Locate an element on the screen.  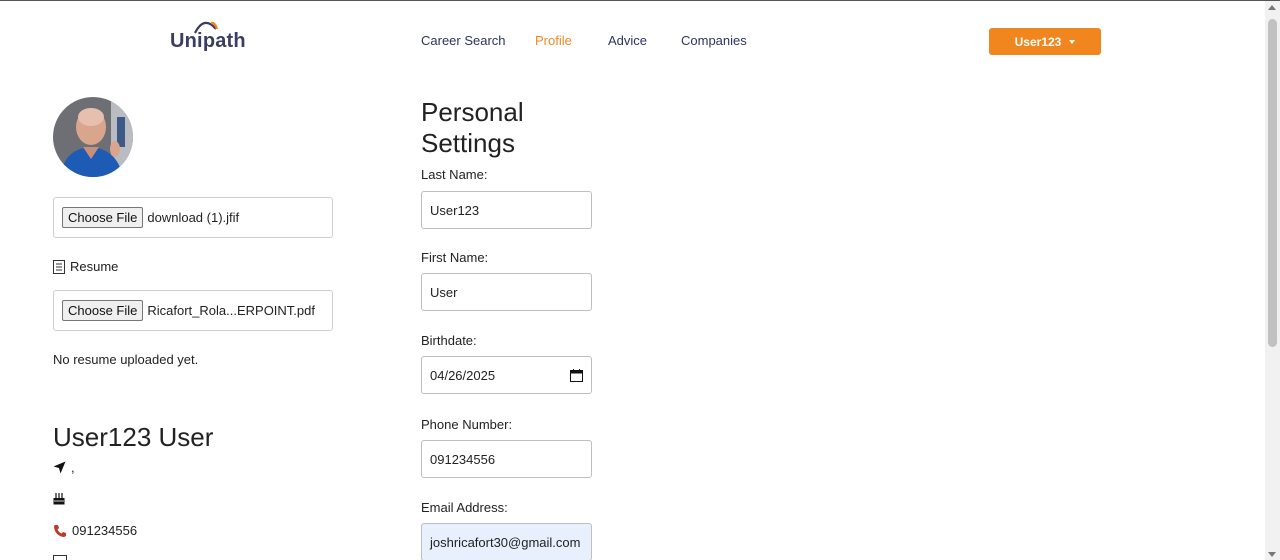
phone-number-value: 091234556 is located at coordinates (463, 459).